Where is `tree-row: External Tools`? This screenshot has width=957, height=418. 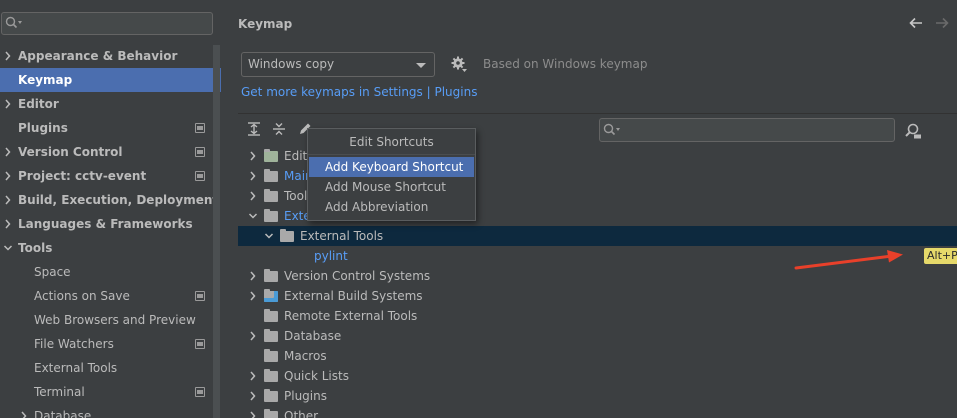
tree-row: External Tools is located at coordinates (597, 236).